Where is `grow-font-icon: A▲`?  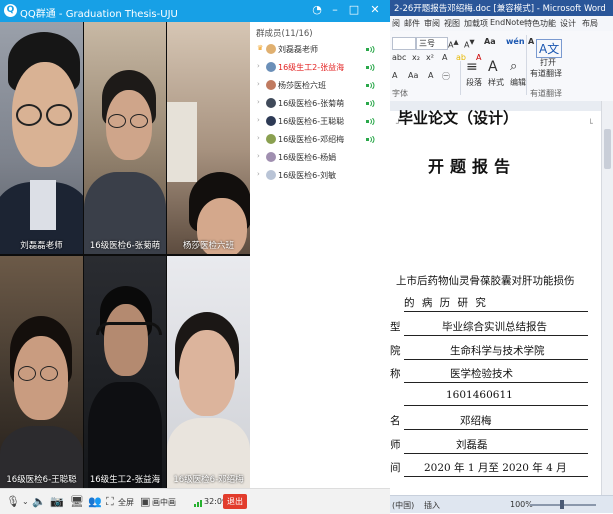
grow-font-icon: A▲ is located at coordinates (453, 44).